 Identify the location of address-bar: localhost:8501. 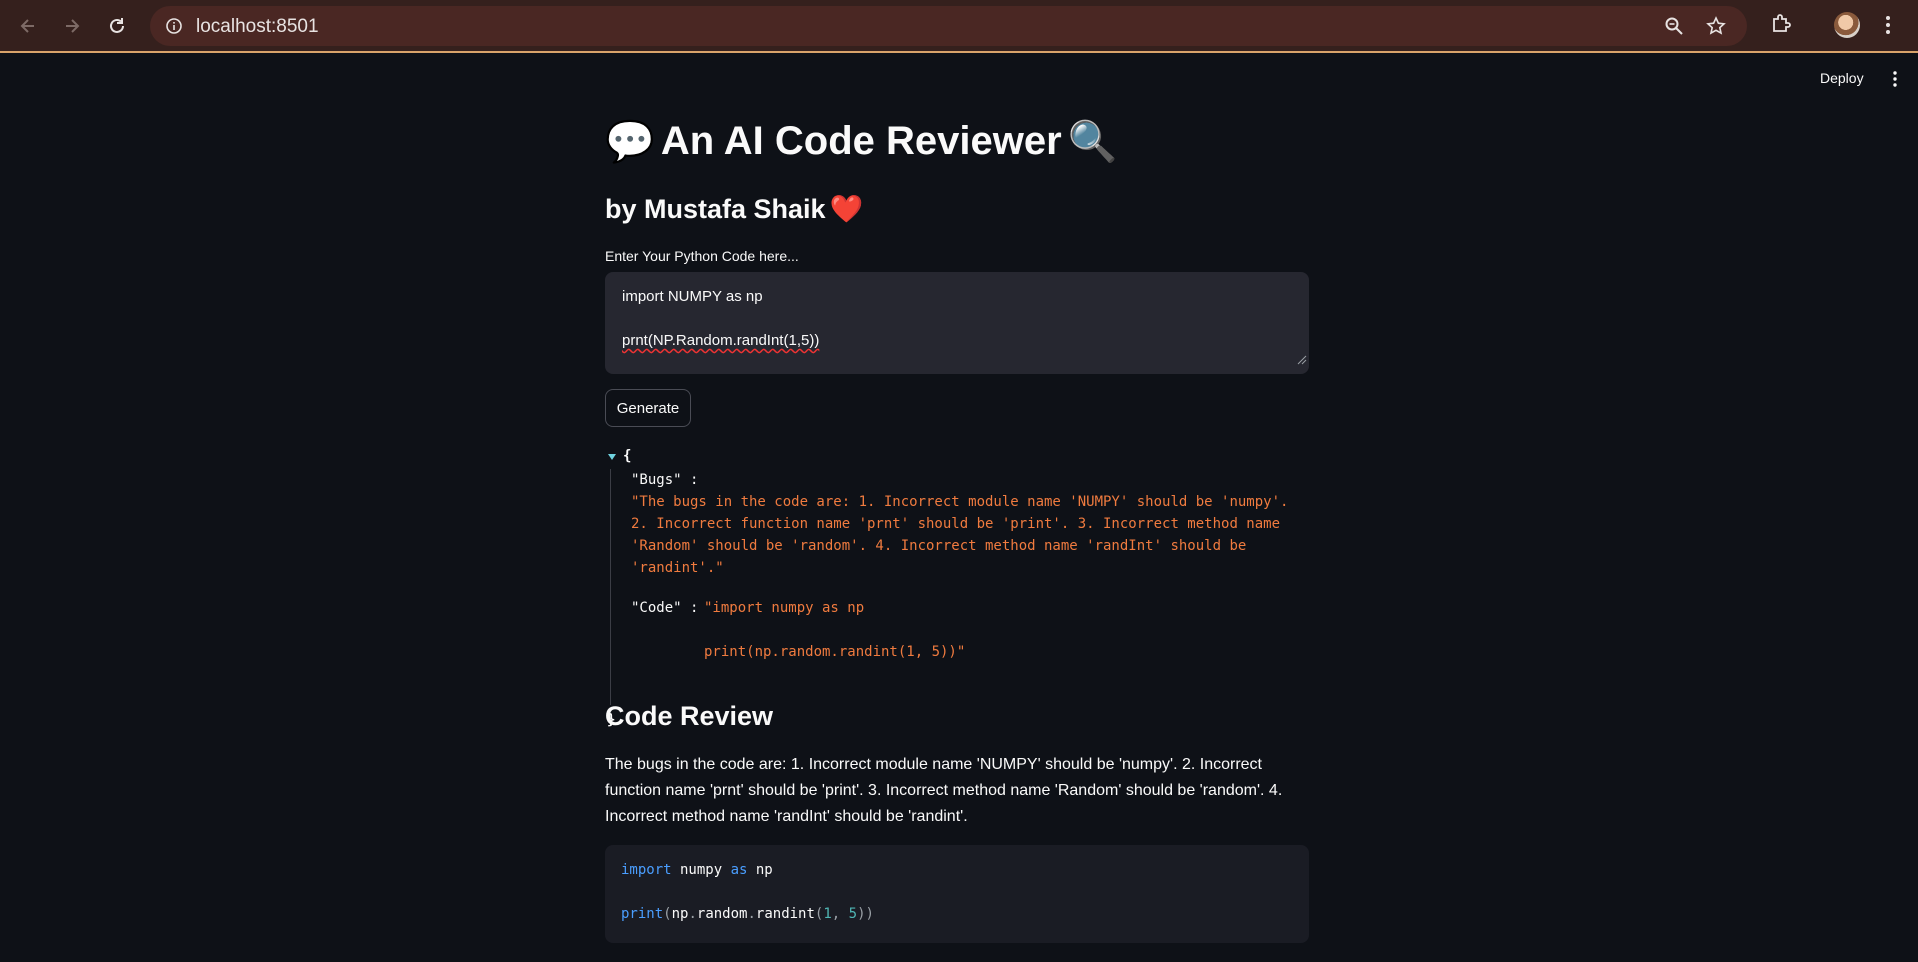
(948, 26).